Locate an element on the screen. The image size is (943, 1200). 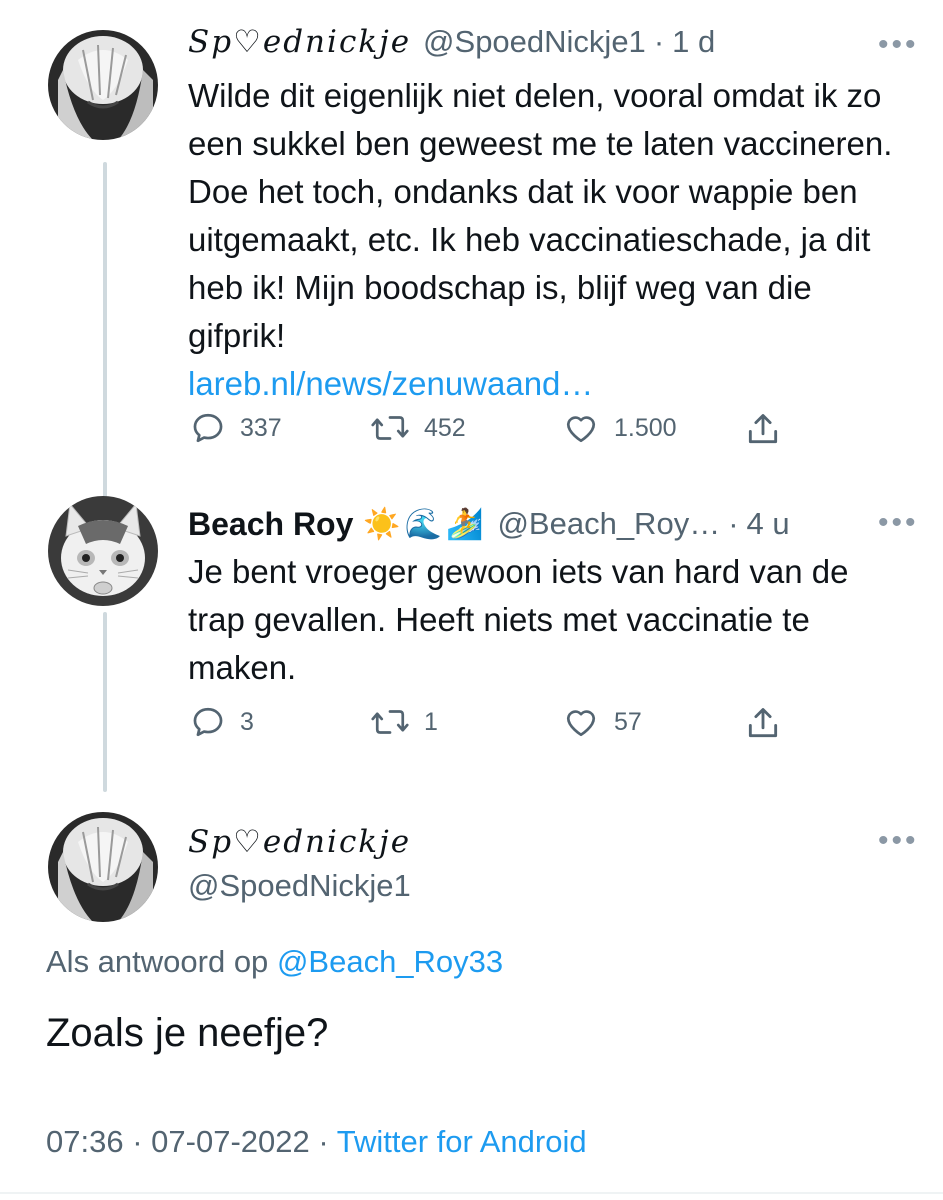
like-count: 57 is located at coordinates (628, 721).